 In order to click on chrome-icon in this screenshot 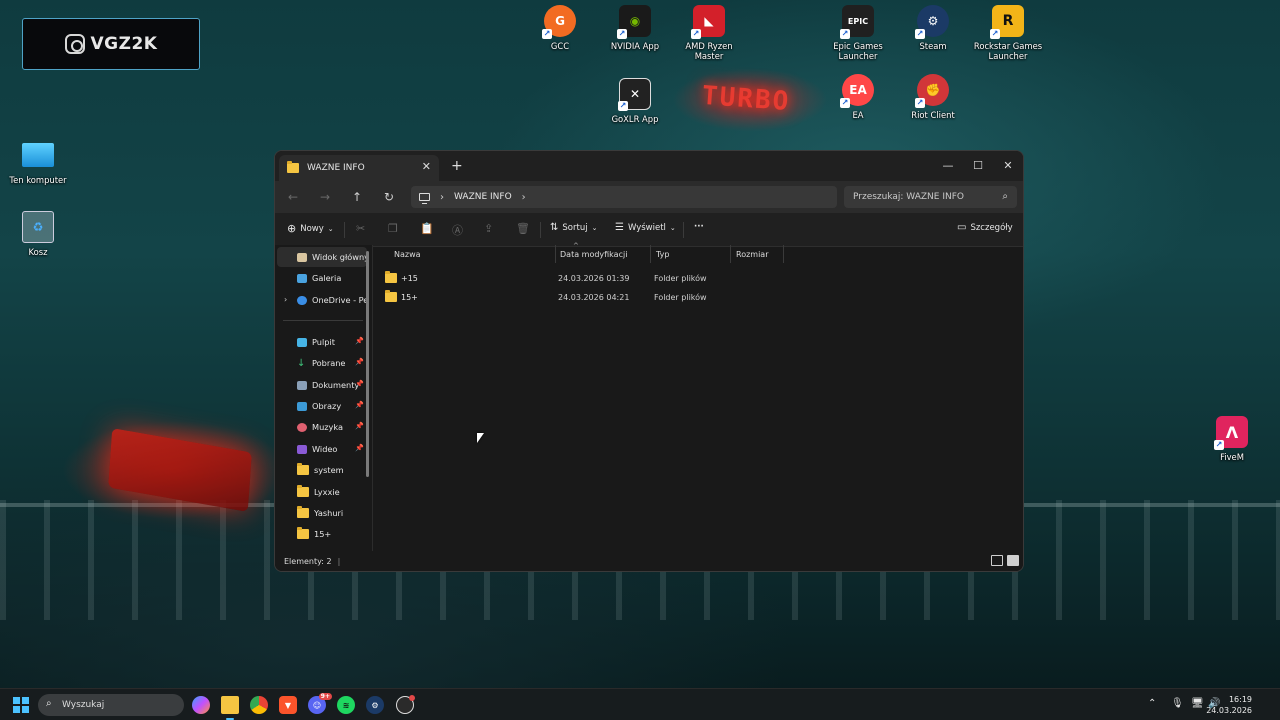, I will do `click(259, 705)`.